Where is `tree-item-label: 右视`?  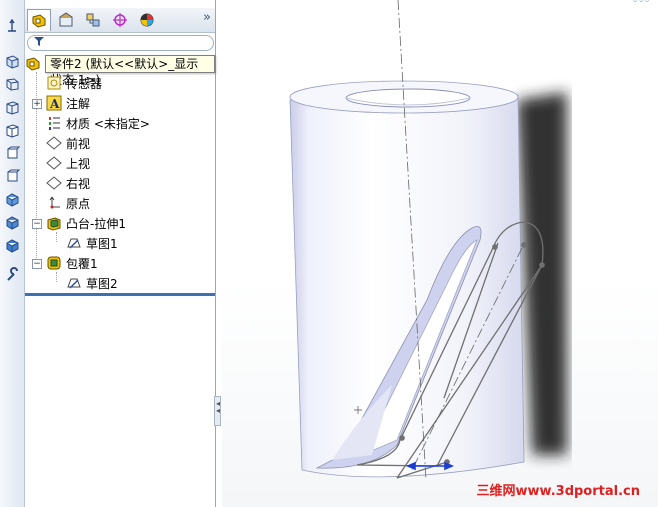 tree-item-label: 右视 is located at coordinates (78, 183).